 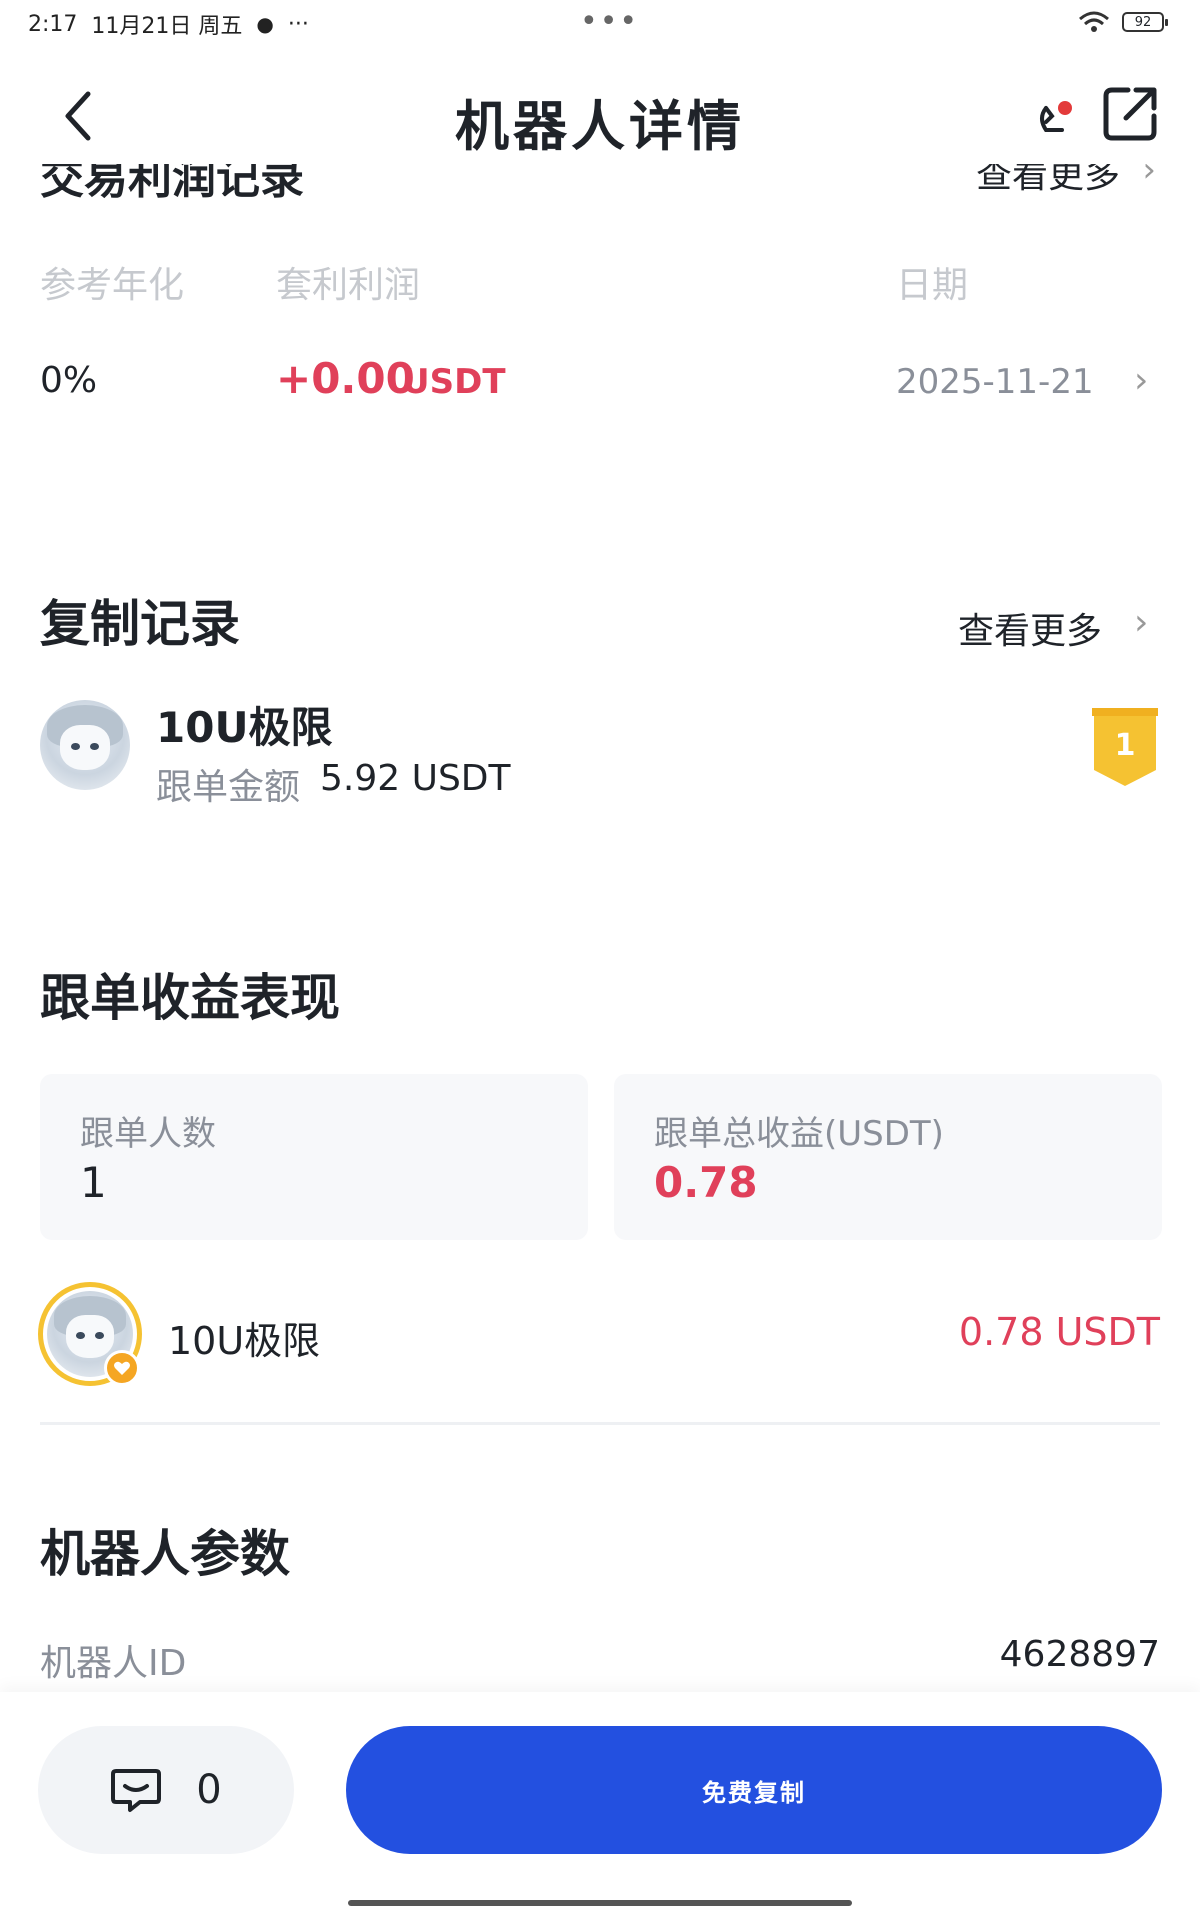 What do you see at coordinates (415, 778) in the screenshot?
I see `copy-amount-value: 5.92 USDT` at bounding box center [415, 778].